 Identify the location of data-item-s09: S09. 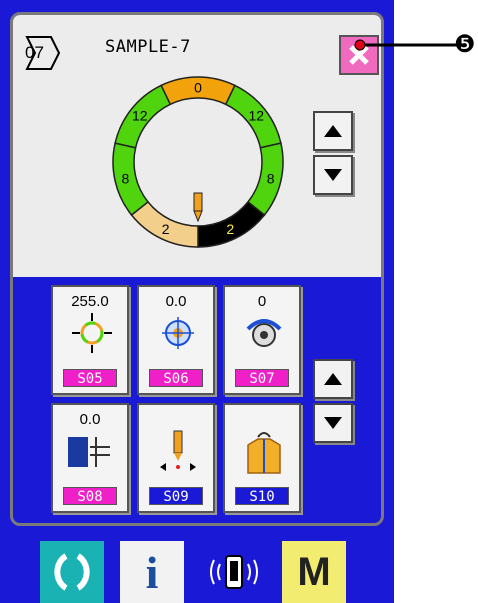
(176, 458).